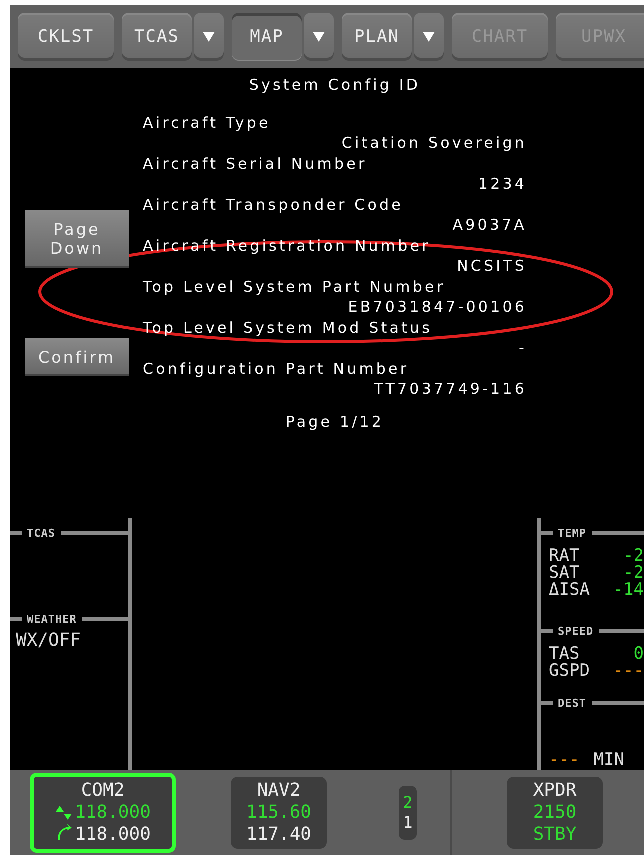  I want to click on row-label: TAS, so click(564, 654).